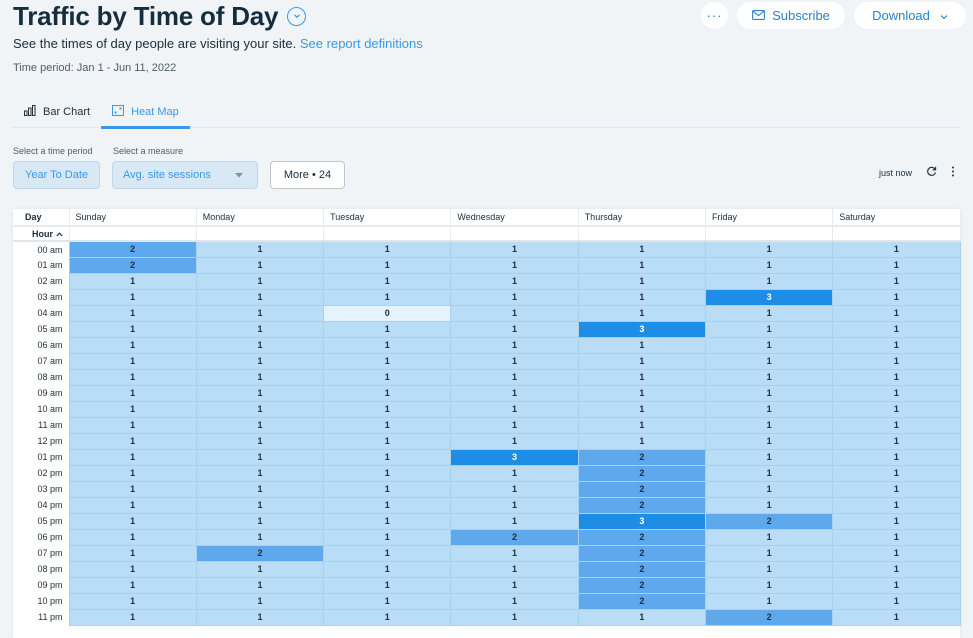 Image resolution: width=973 pixels, height=638 pixels. Describe the element at coordinates (910, 15) in the screenshot. I see `download-button: Download` at that location.